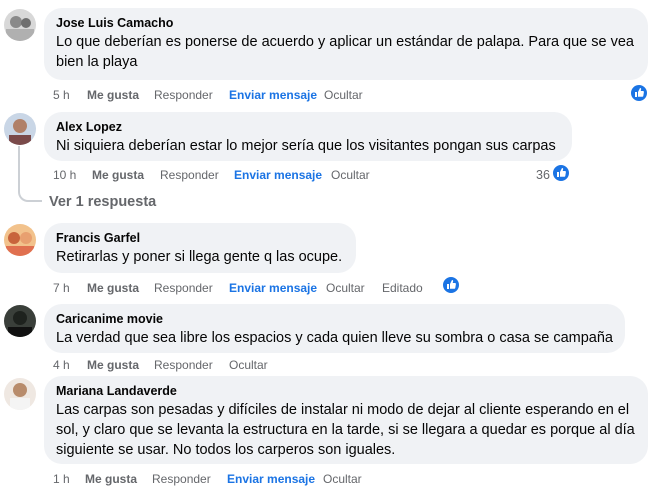 Image resolution: width=663 pixels, height=489 pixels. I want to click on comment-time: 4 h, so click(61, 365).